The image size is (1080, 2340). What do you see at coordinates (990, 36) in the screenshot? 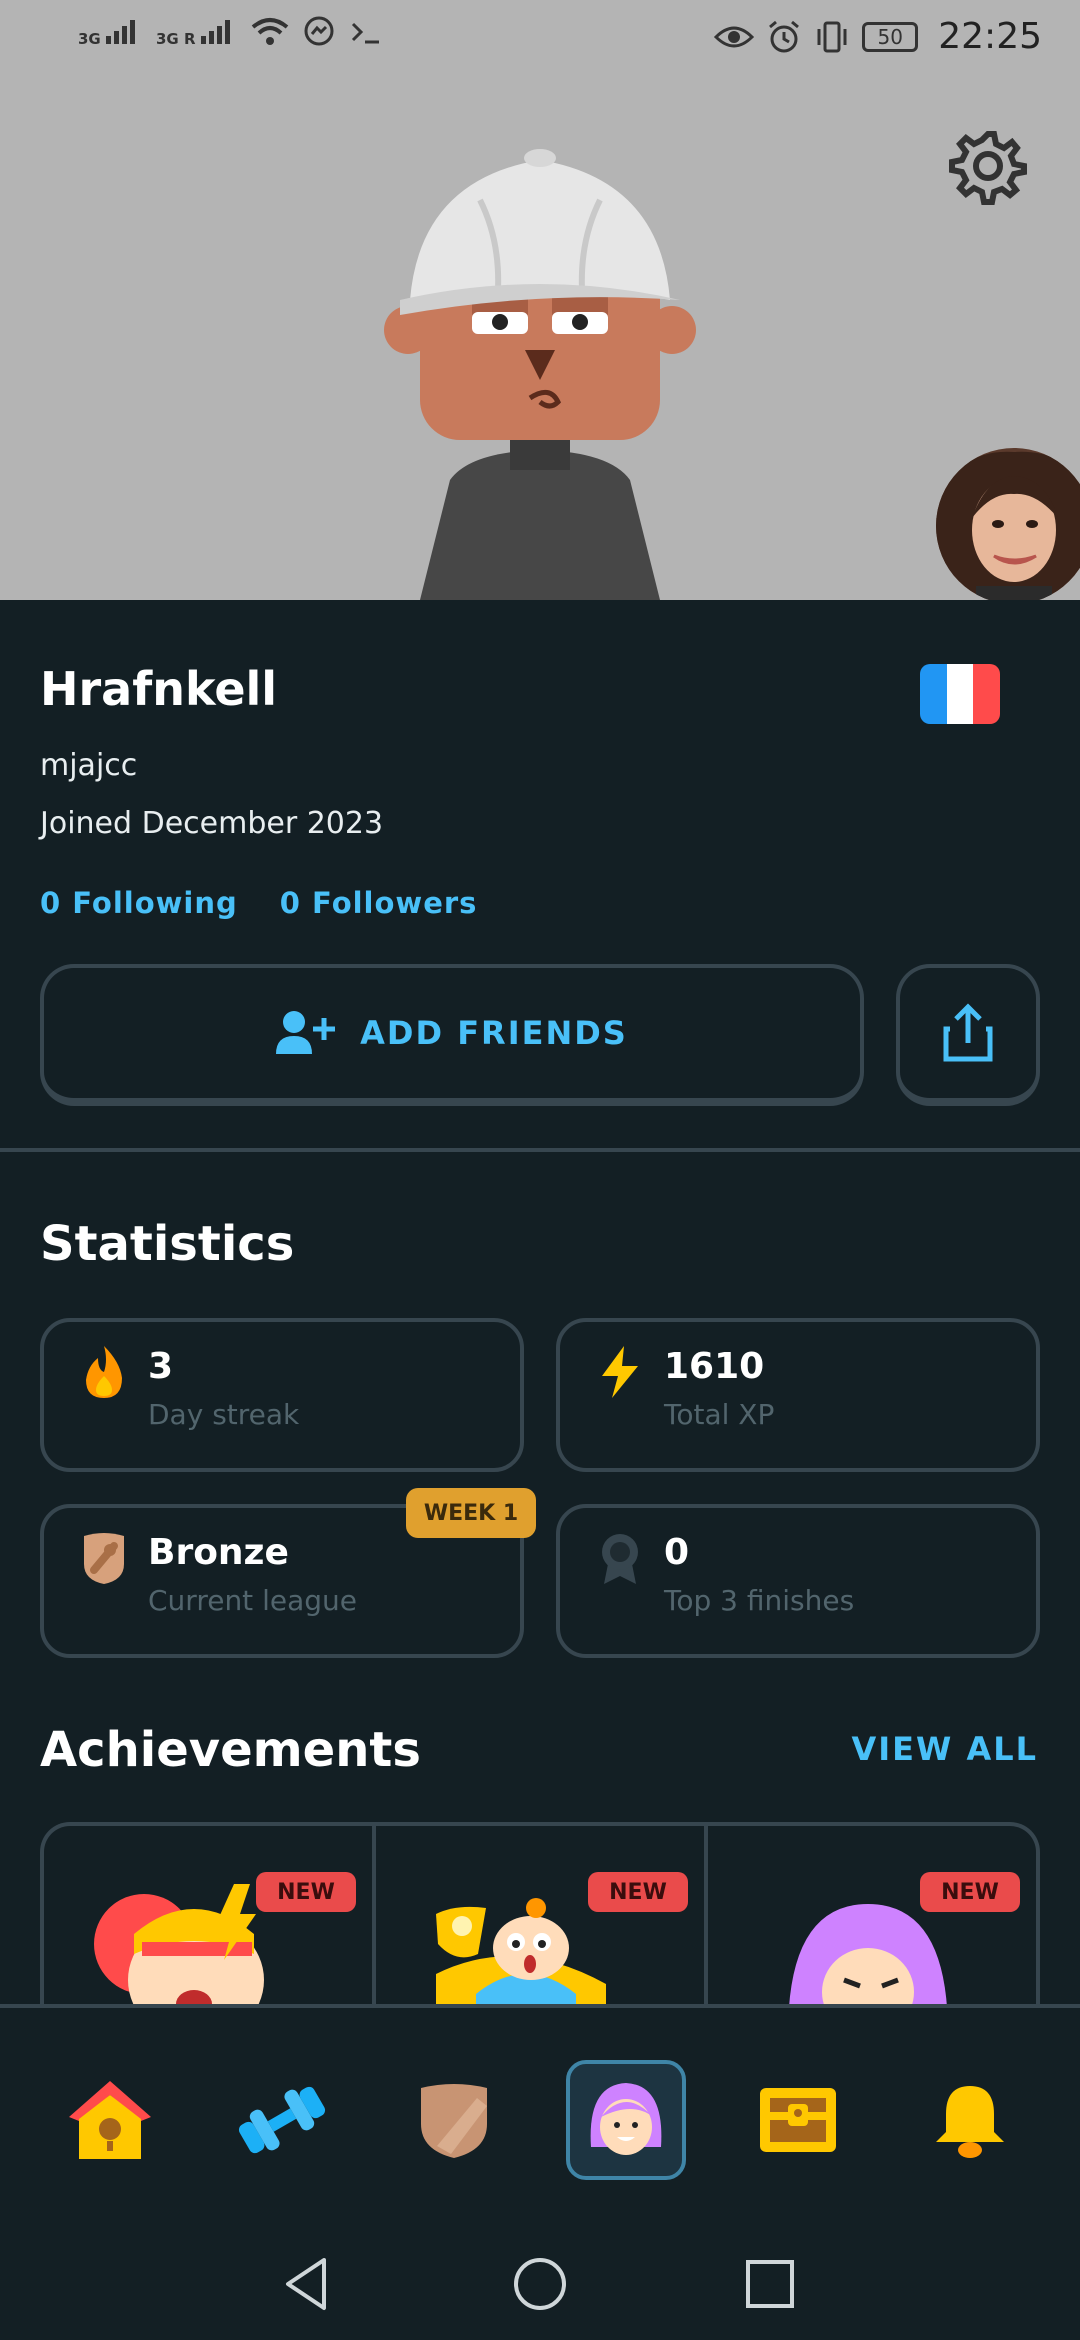
I see `status-time: 22:25` at bounding box center [990, 36].